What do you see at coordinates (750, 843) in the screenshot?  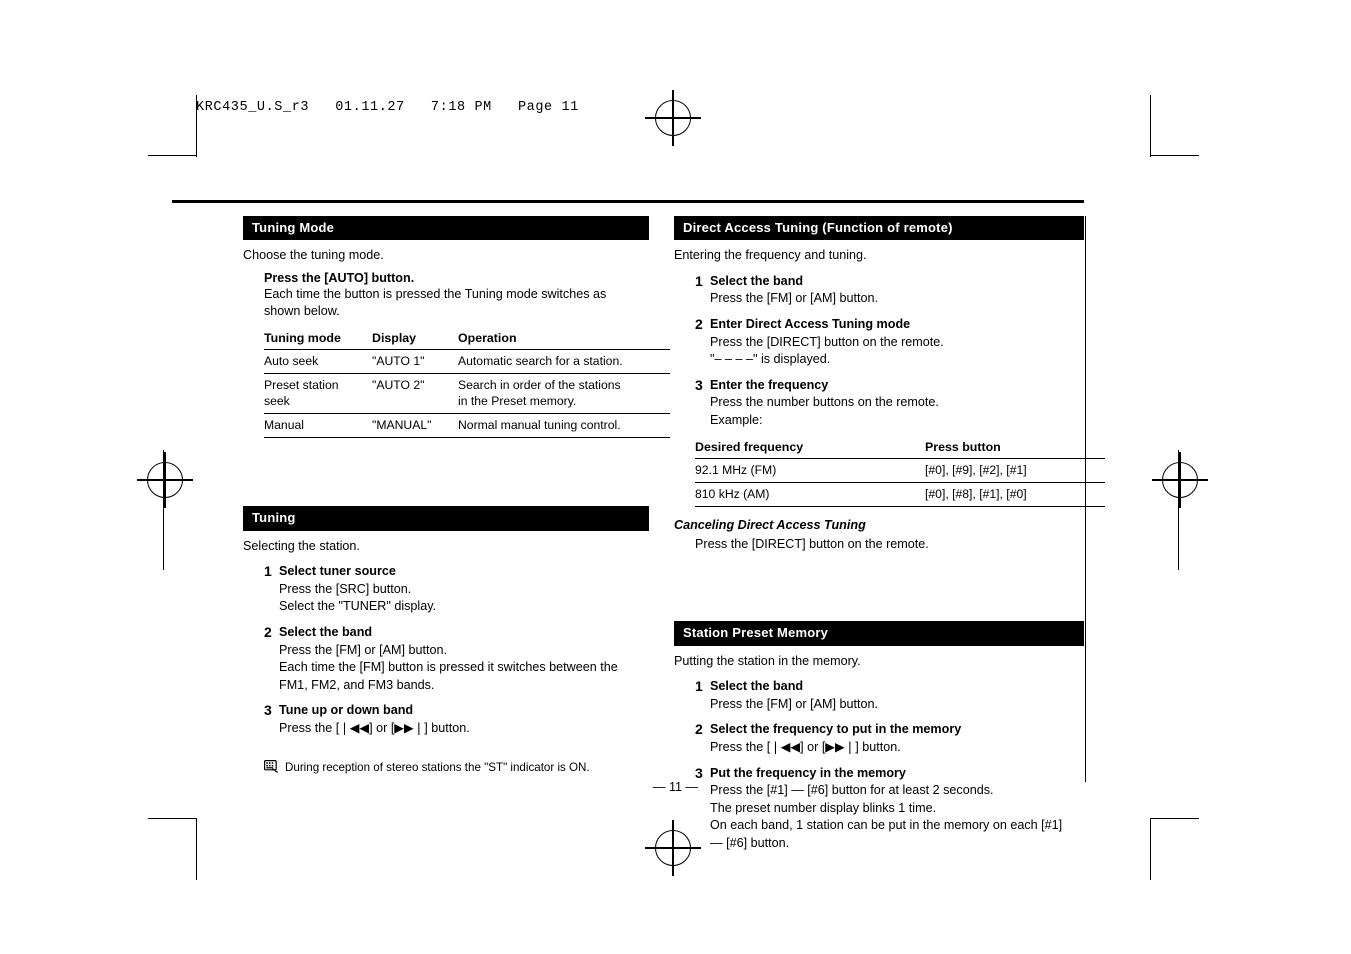 I see `step-line: — [#6] button.` at bounding box center [750, 843].